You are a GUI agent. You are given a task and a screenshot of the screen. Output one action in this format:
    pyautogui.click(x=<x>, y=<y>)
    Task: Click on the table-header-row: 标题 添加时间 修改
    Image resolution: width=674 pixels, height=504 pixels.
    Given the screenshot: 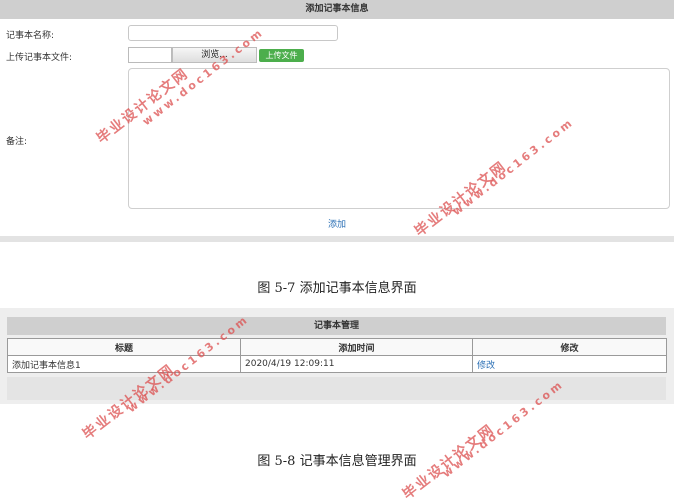 What is the action you would take?
    pyautogui.click(x=337, y=347)
    